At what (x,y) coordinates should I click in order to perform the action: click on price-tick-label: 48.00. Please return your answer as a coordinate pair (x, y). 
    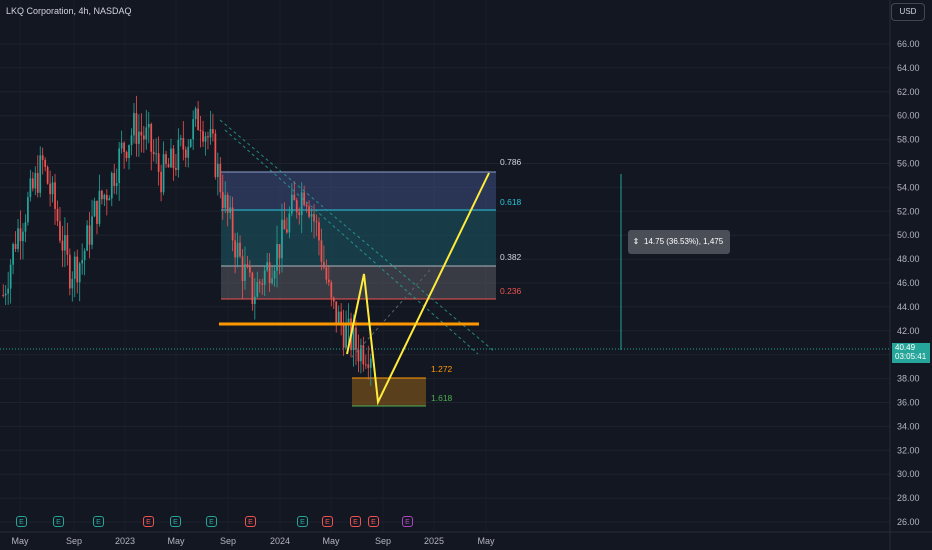
    Looking at the image, I should click on (908, 259).